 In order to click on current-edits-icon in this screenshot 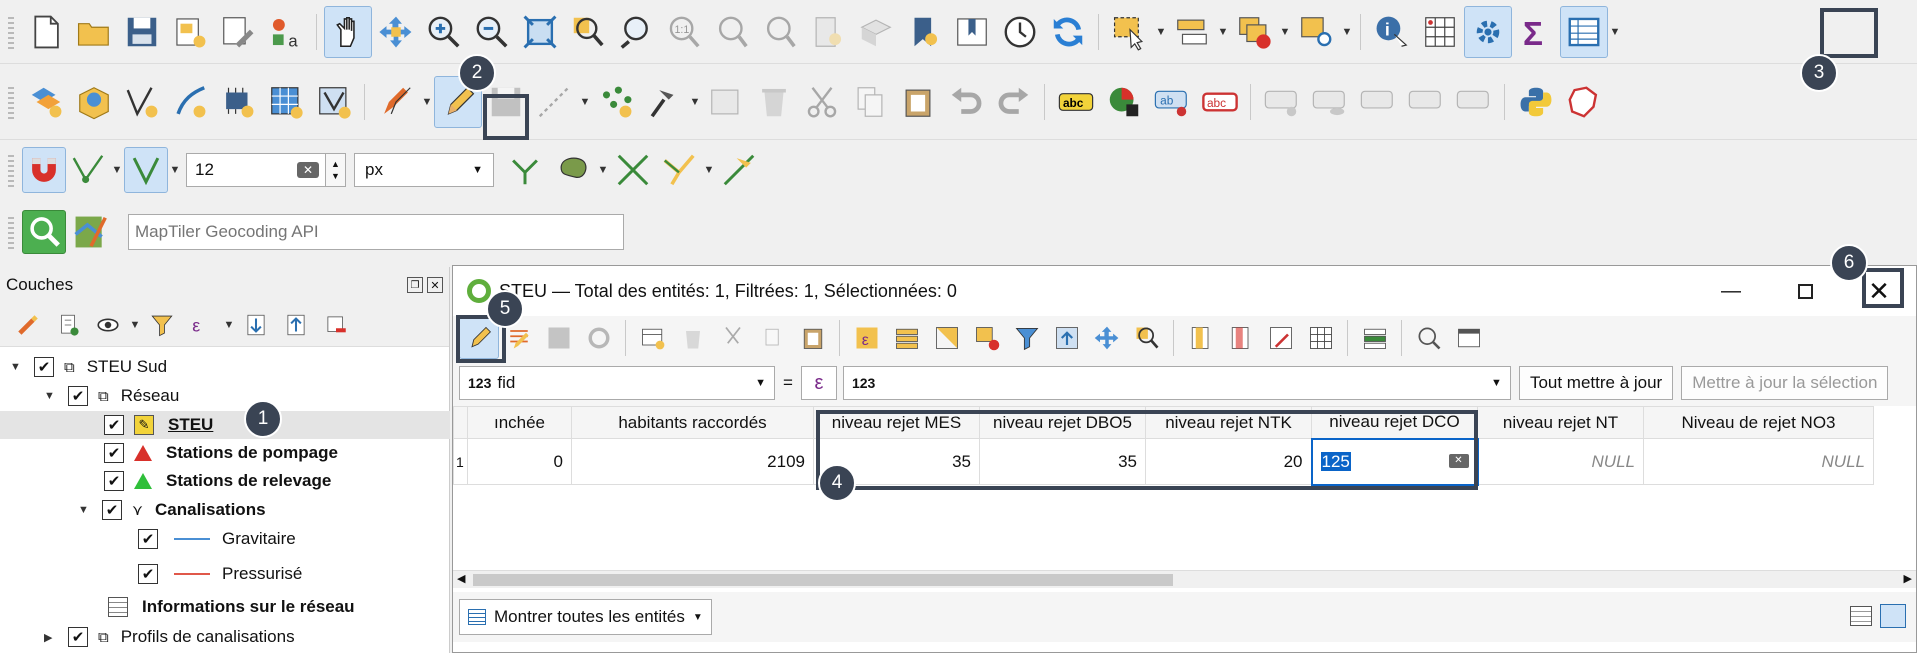, I will do `click(396, 102)`.